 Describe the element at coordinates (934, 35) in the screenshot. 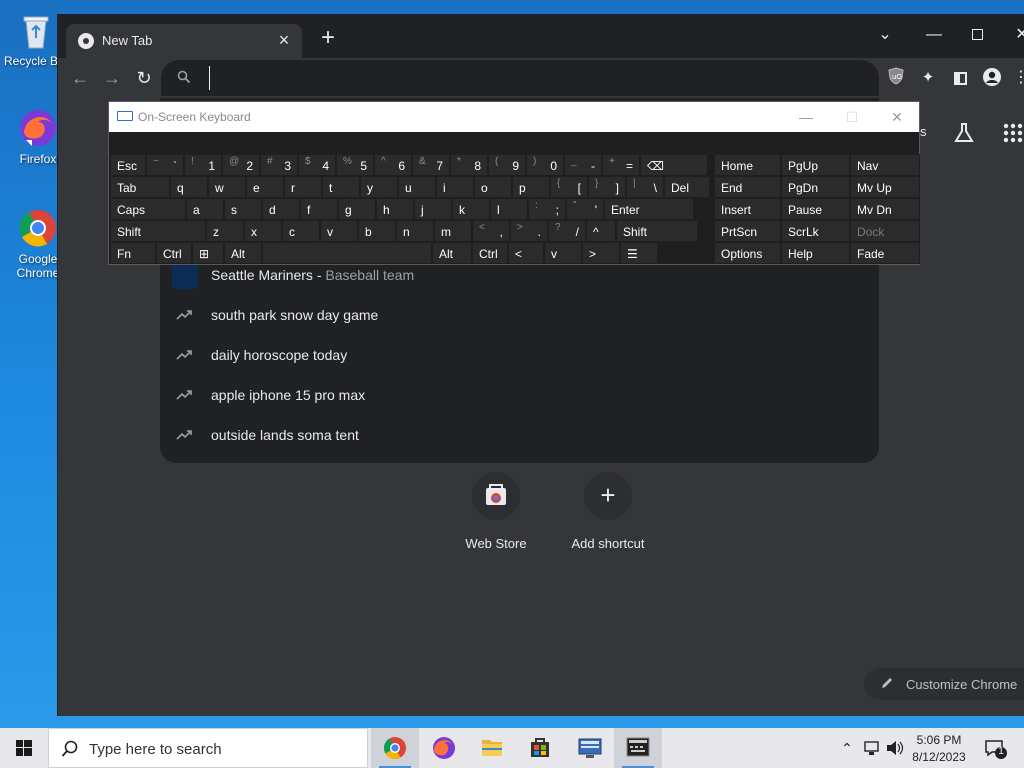

I see `minimize-button: —` at that location.